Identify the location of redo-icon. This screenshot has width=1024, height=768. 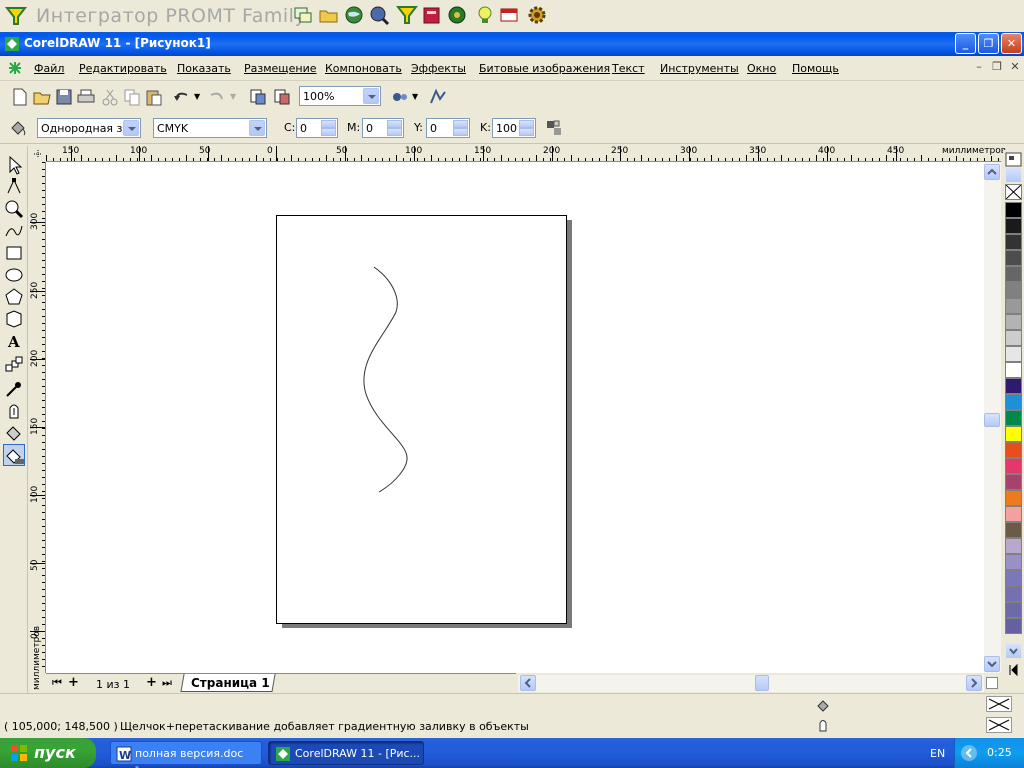
(216, 97).